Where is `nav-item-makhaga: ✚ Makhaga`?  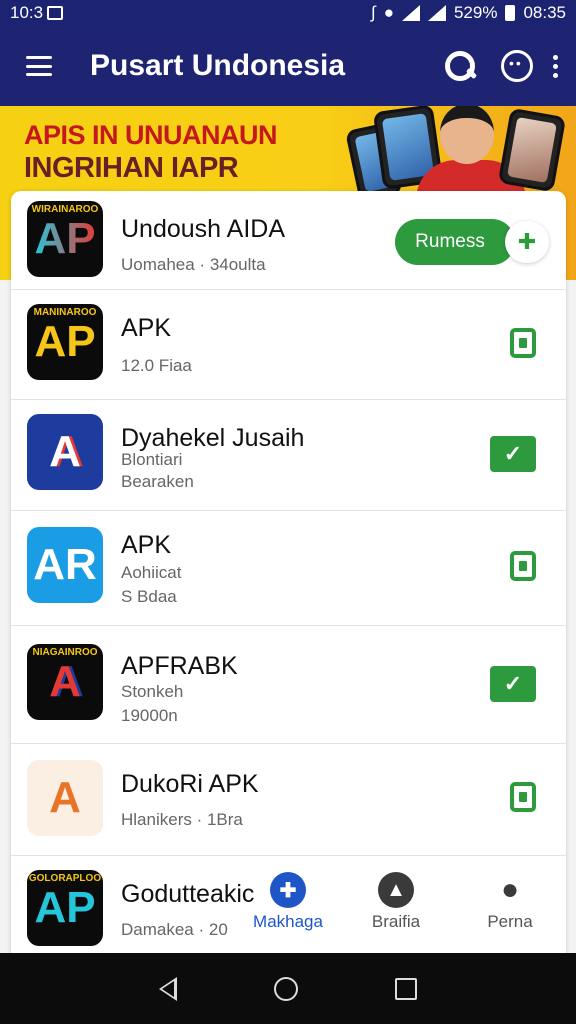 nav-item-makhaga: ✚ Makhaga is located at coordinates (288, 902).